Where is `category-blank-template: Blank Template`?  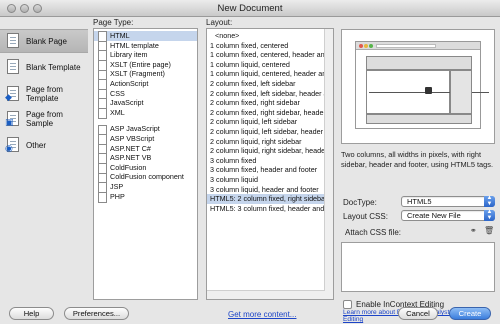
category-blank-template: Blank Template is located at coordinates (44, 67).